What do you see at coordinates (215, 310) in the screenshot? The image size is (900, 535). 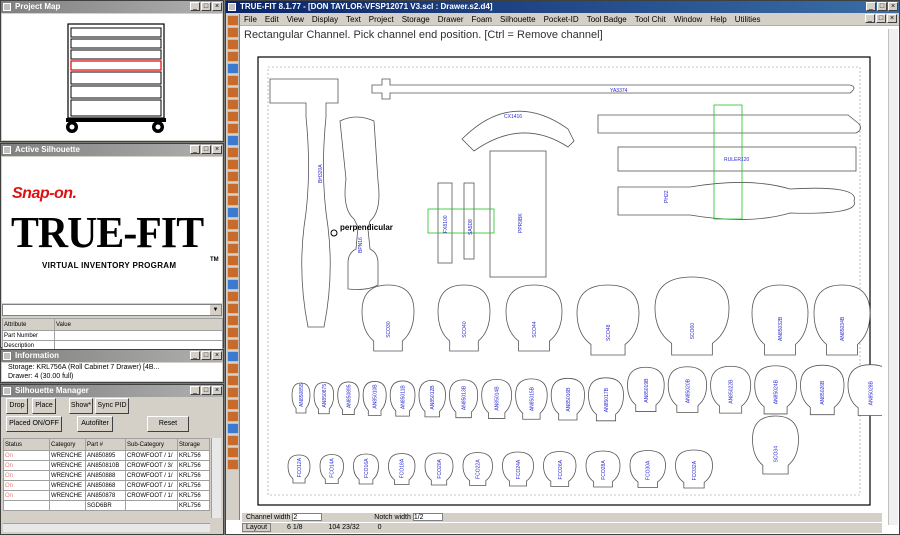 I see `dropdown-arrow-icon: ▼` at bounding box center [215, 310].